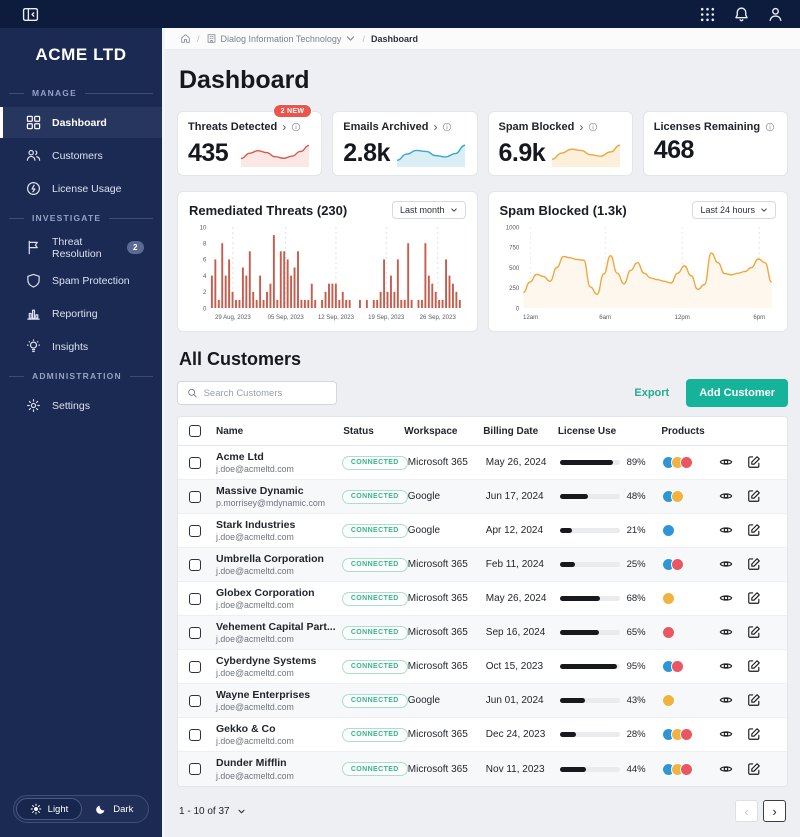 This screenshot has width=800, height=837. Describe the element at coordinates (265, 393) in the screenshot. I see `search-input` at that location.